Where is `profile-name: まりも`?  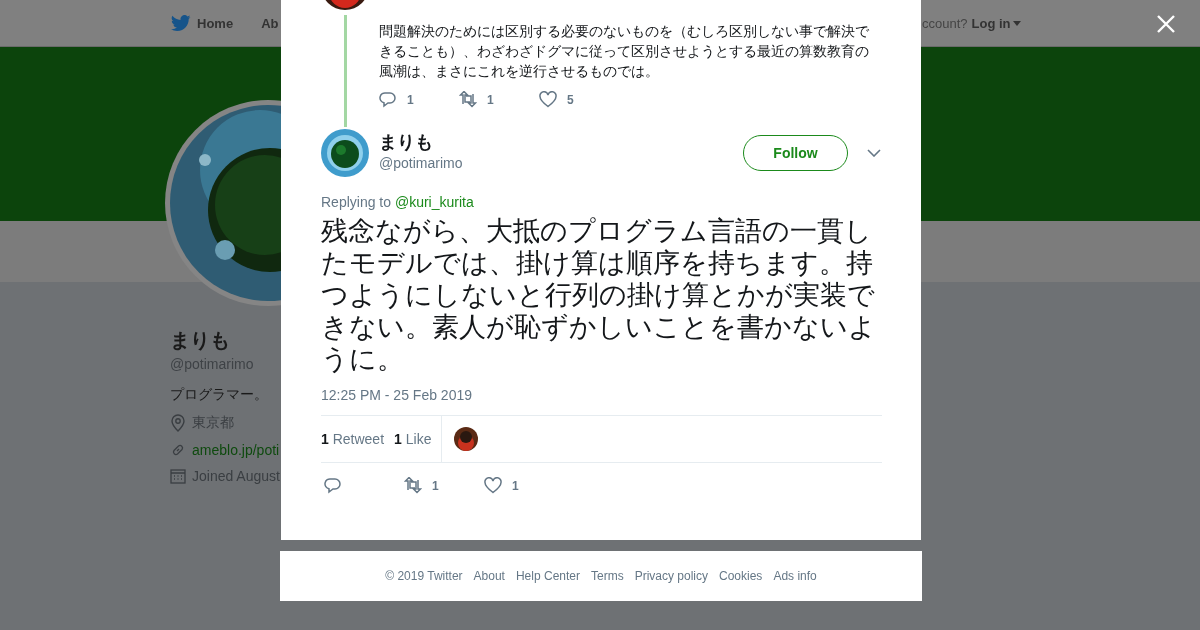
profile-name: まりも is located at coordinates (200, 340).